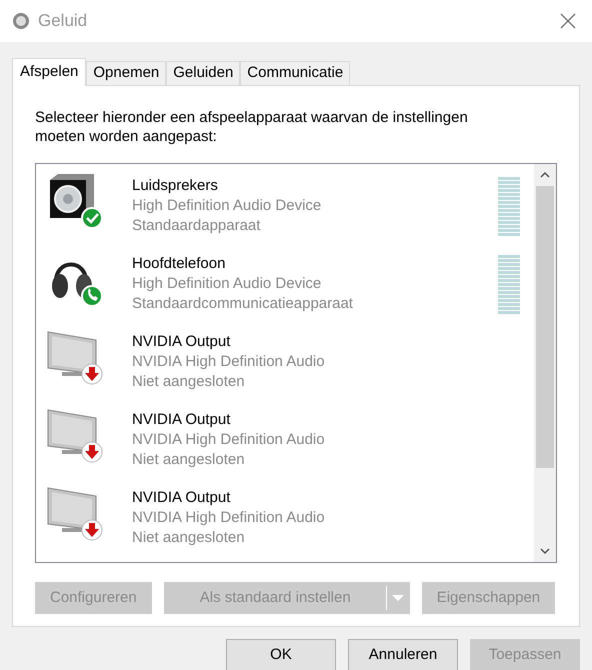  I want to click on close-icon, so click(568, 21).